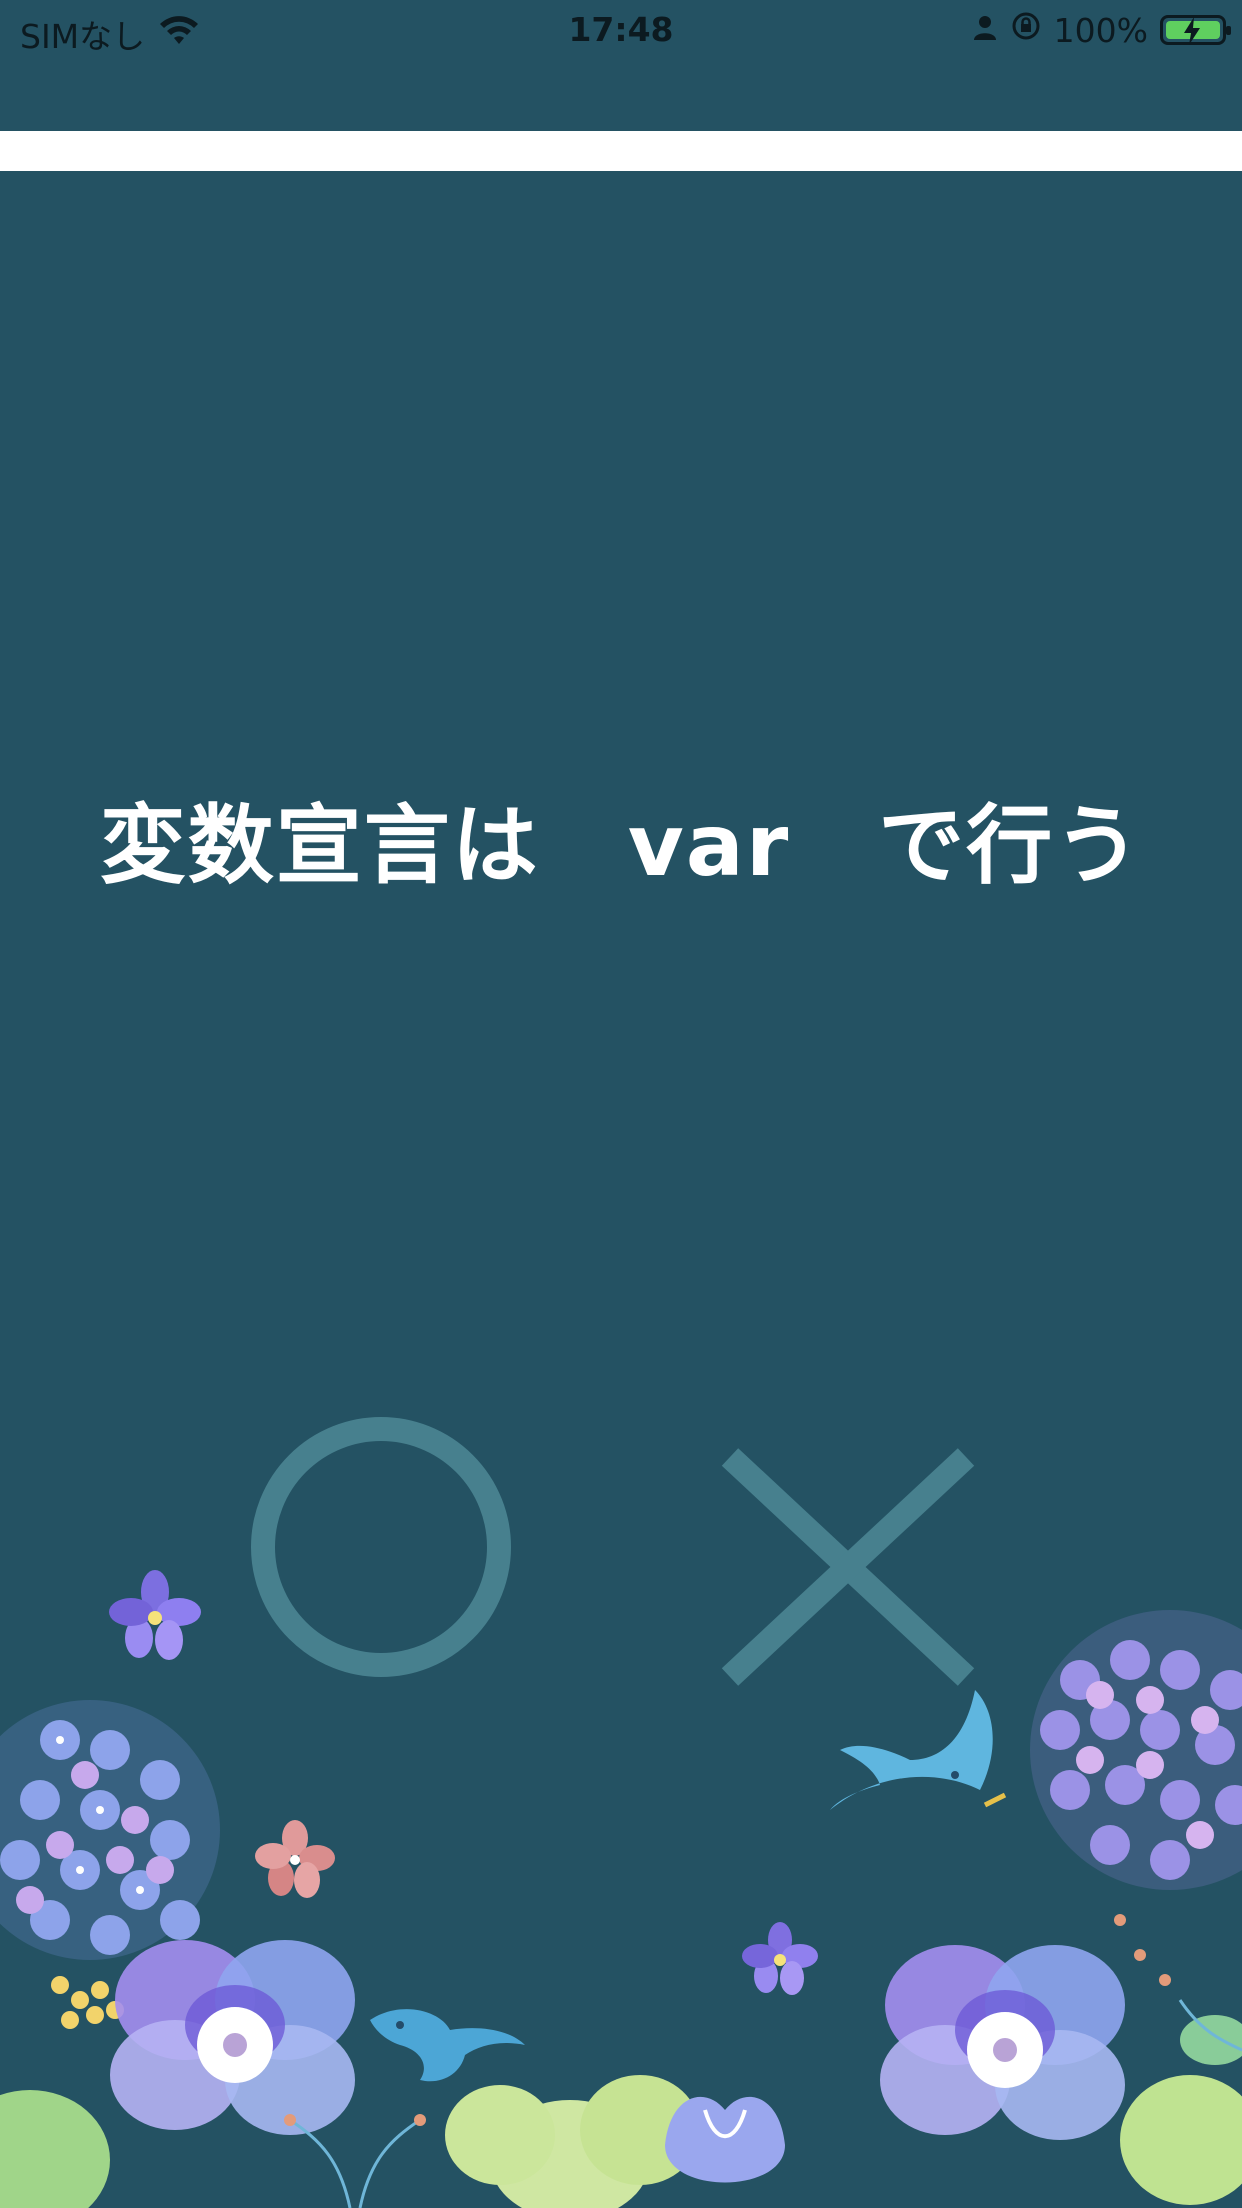 The image size is (1242, 2208). What do you see at coordinates (621, 846) in the screenshot?
I see `question-text: 変数宣言は var で行う` at bounding box center [621, 846].